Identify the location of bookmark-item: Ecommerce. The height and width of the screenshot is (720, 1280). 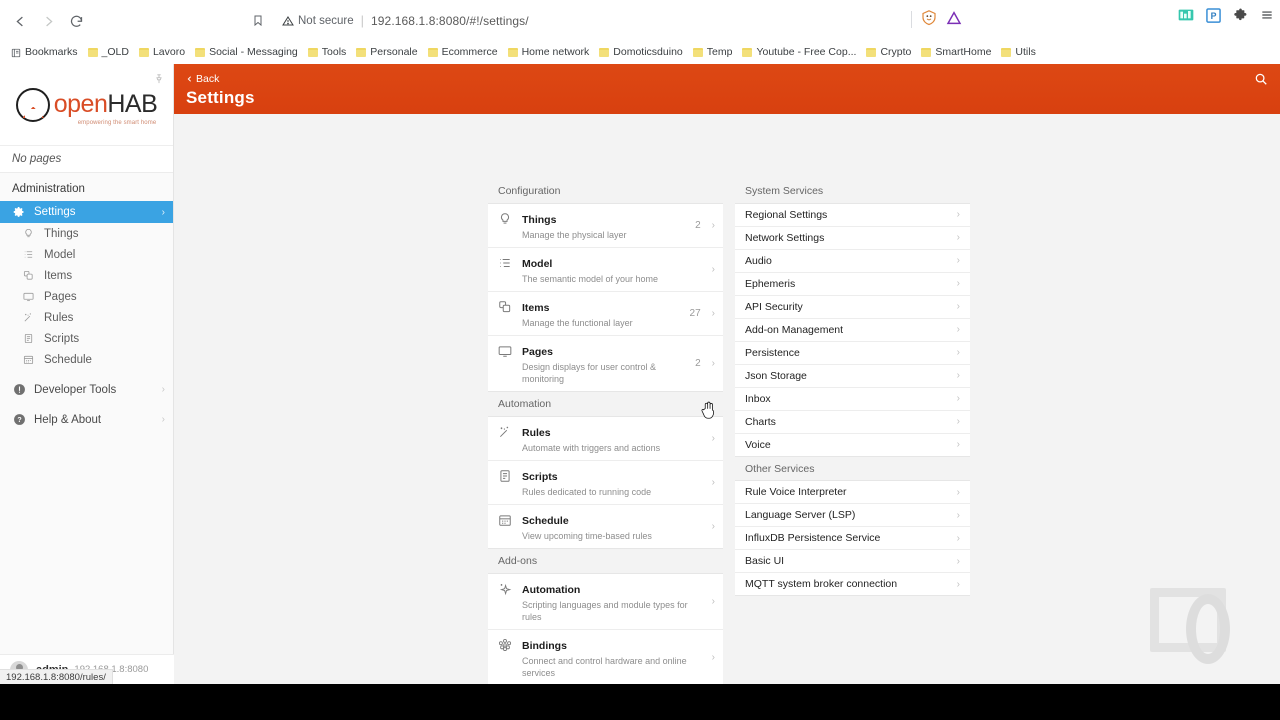
(464, 52).